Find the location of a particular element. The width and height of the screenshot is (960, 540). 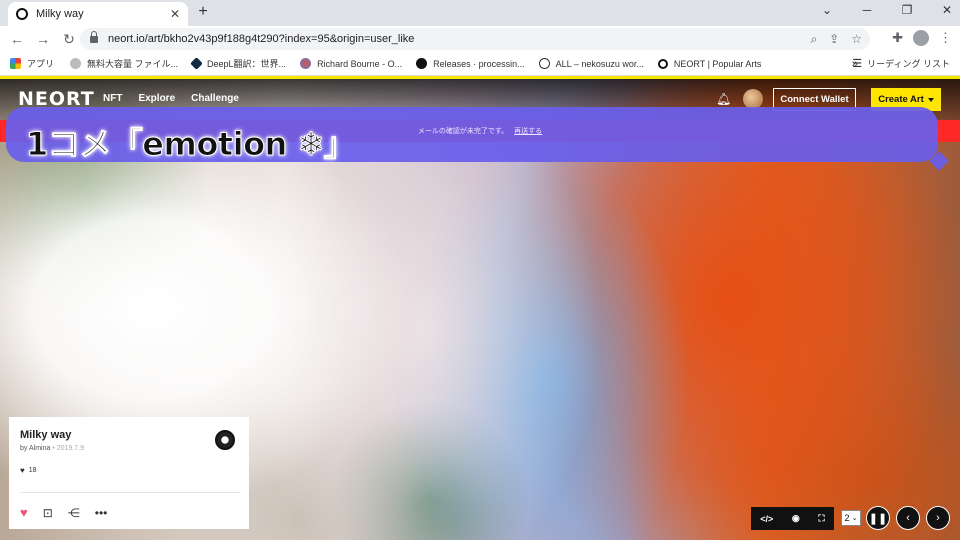

chevron-left-icon: ‹ is located at coordinates (908, 518).